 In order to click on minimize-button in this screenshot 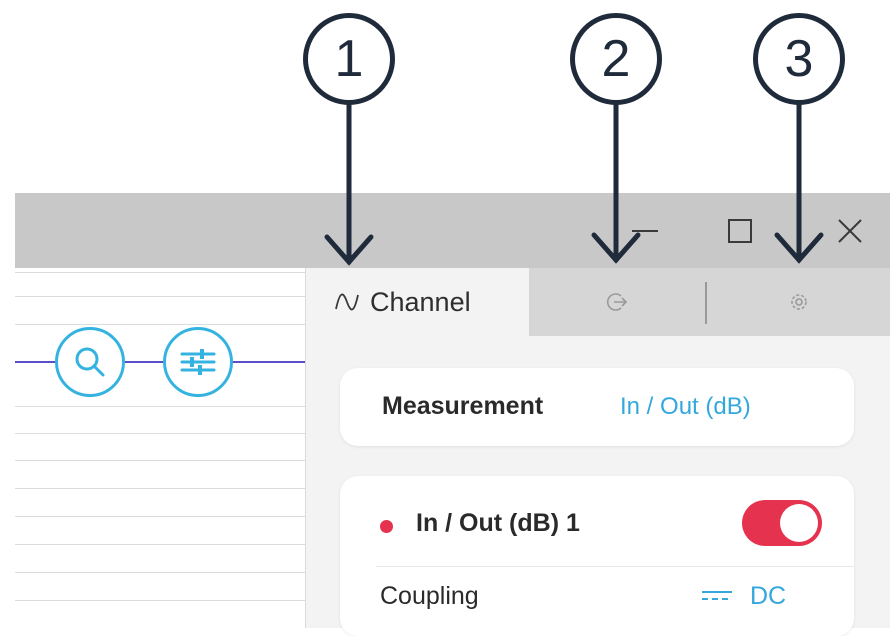, I will do `click(645, 230)`.